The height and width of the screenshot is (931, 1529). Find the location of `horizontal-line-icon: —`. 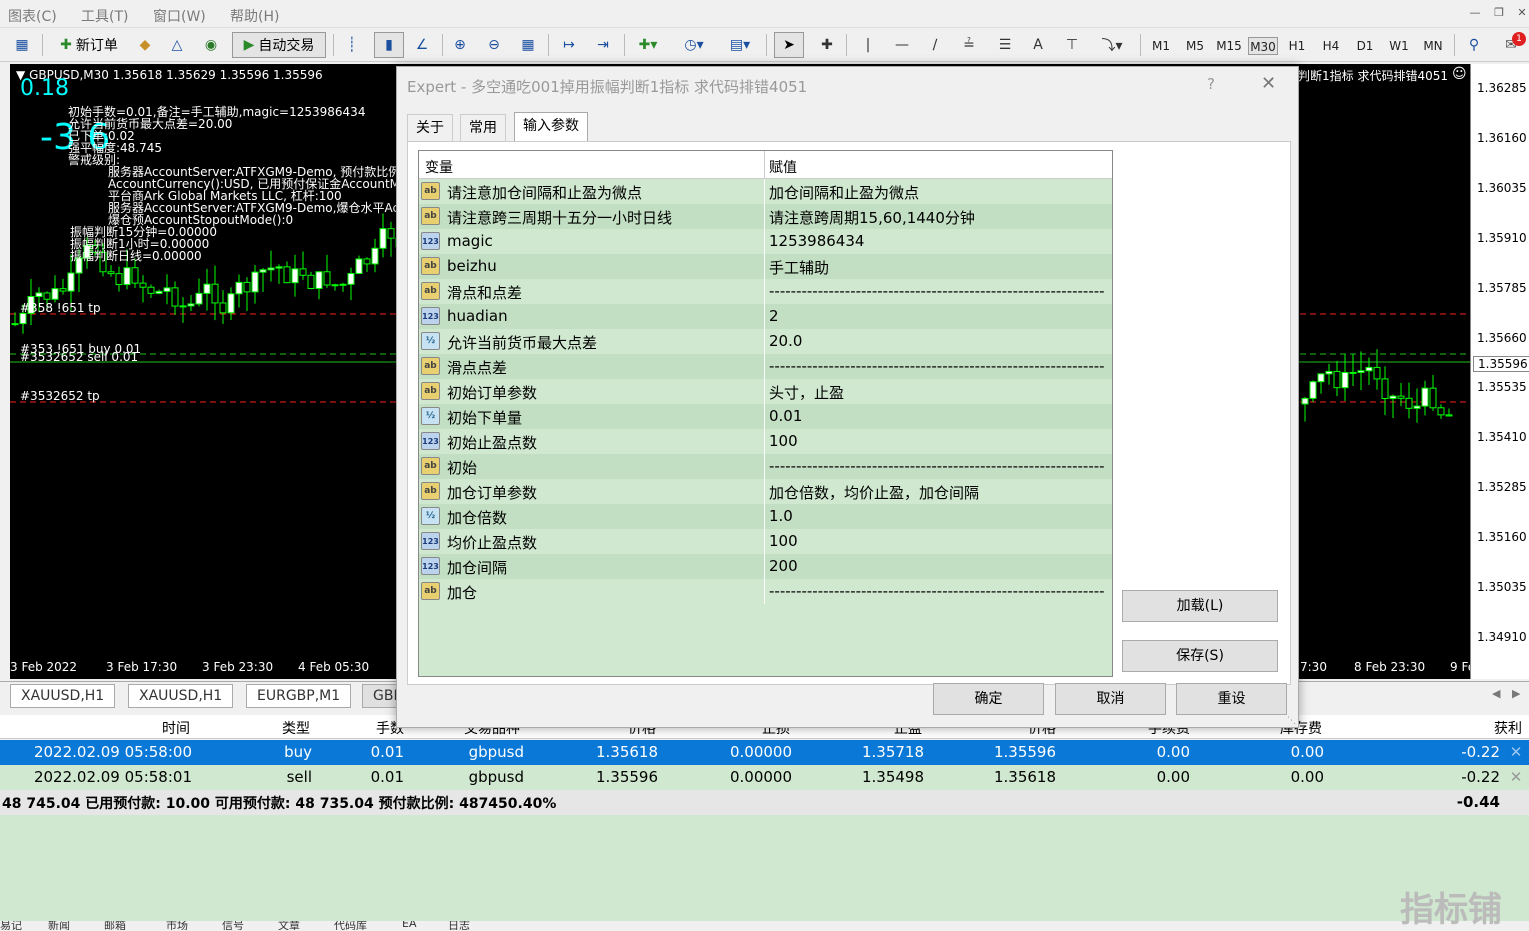

horizontal-line-icon: — is located at coordinates (902, 45).